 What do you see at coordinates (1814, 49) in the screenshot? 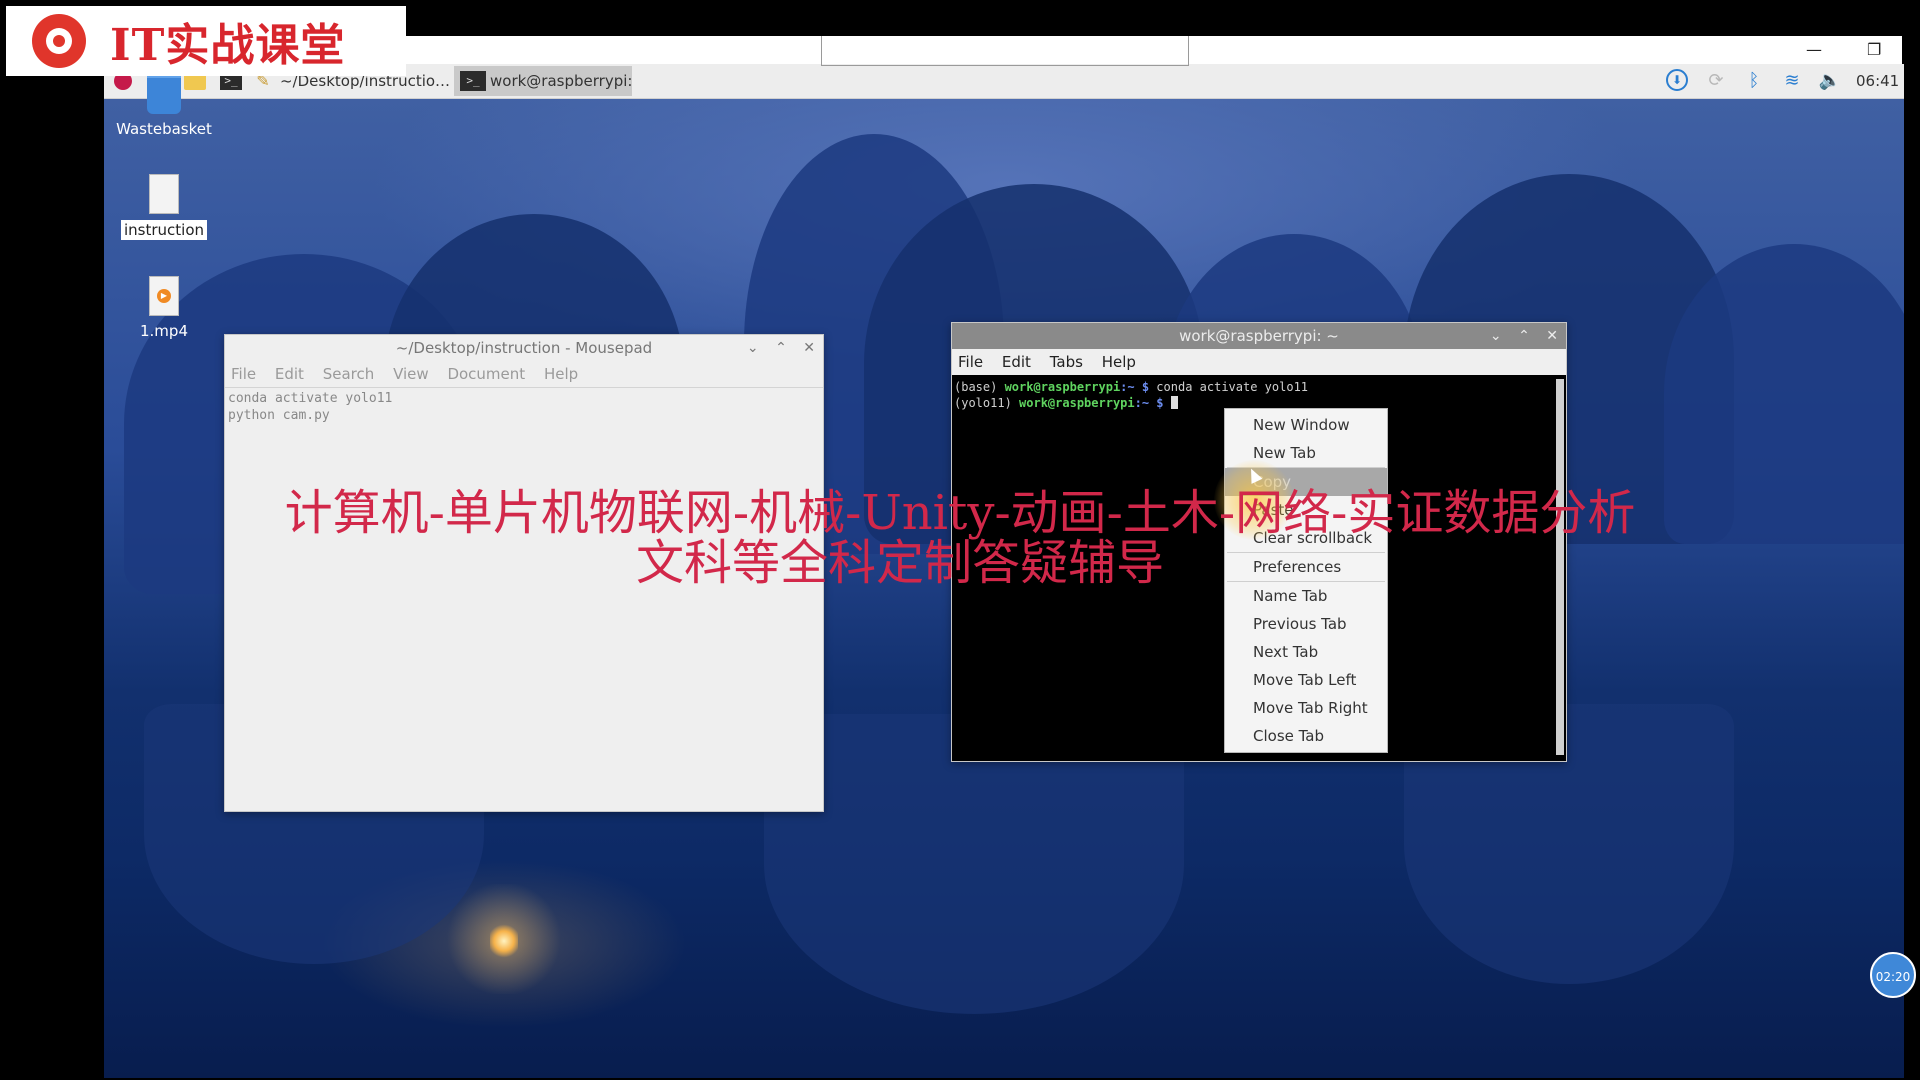
I see `minimize-icon: —` at bounding box center [1814, 49].